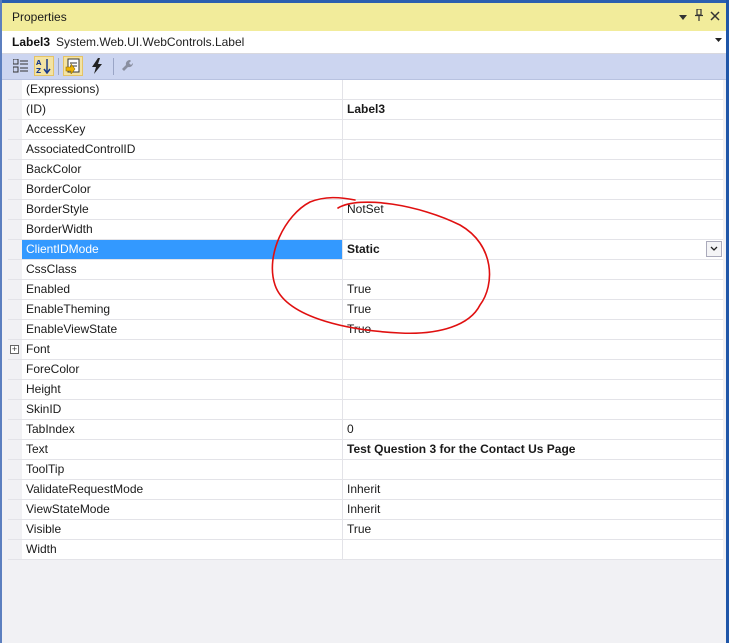  What do you see at coordinates (532, 109) in the screenshot?
I see `property-value: Label3` at bounding box center [532, 109].